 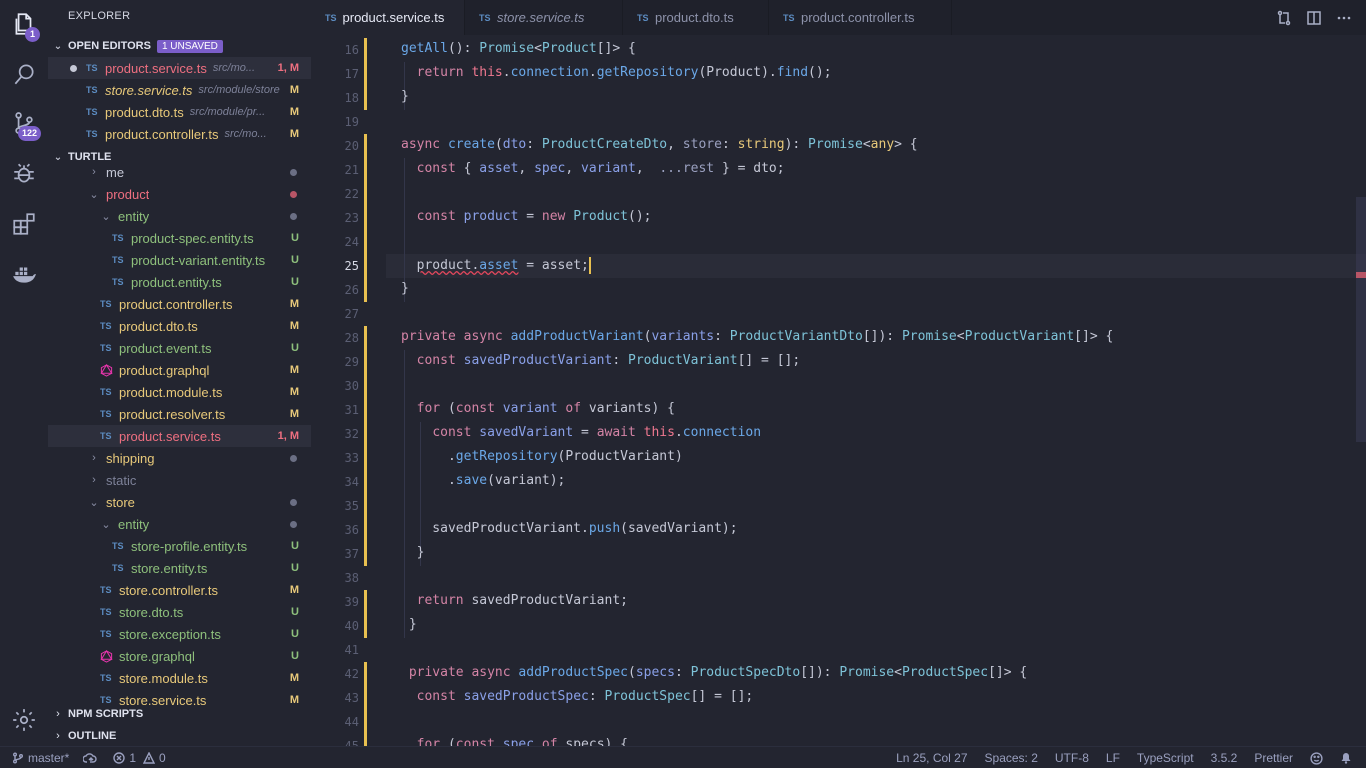 What do you see at coordinates (121, 480) in the screenshot?
I see `tree-item-label: static` at bounding box center [121, 480].